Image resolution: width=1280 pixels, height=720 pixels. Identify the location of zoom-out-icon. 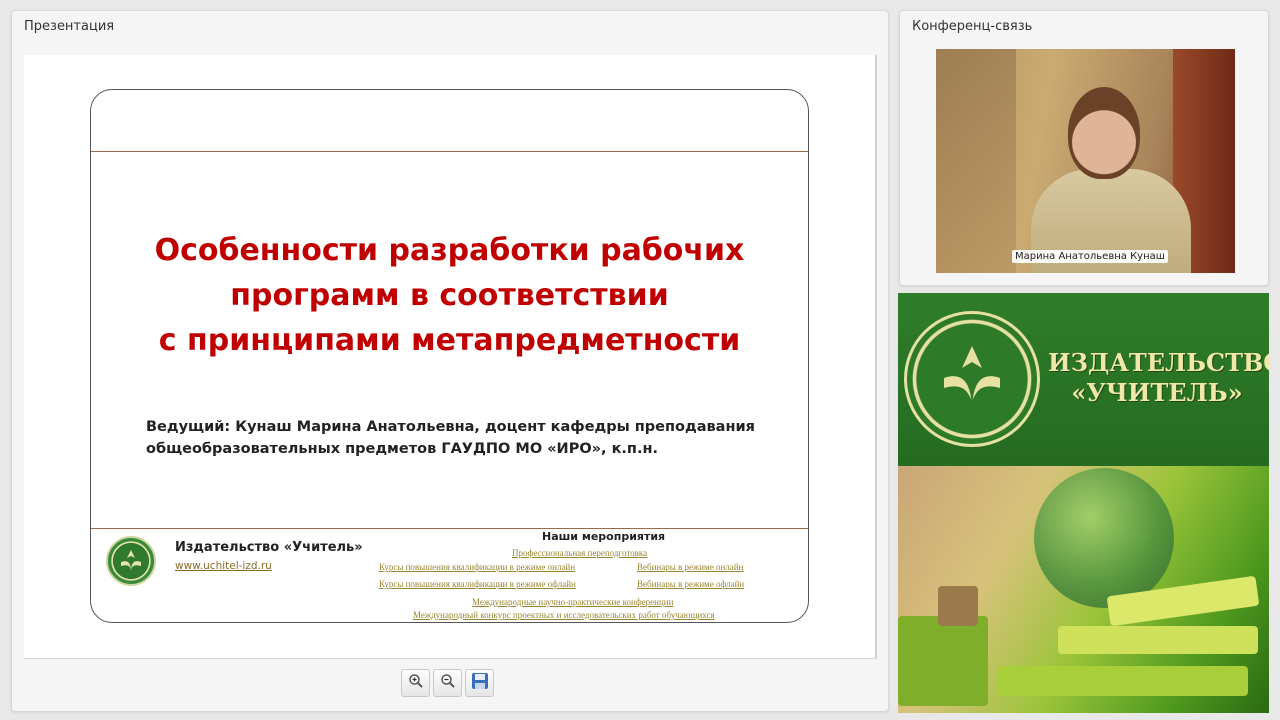
(448, 683).